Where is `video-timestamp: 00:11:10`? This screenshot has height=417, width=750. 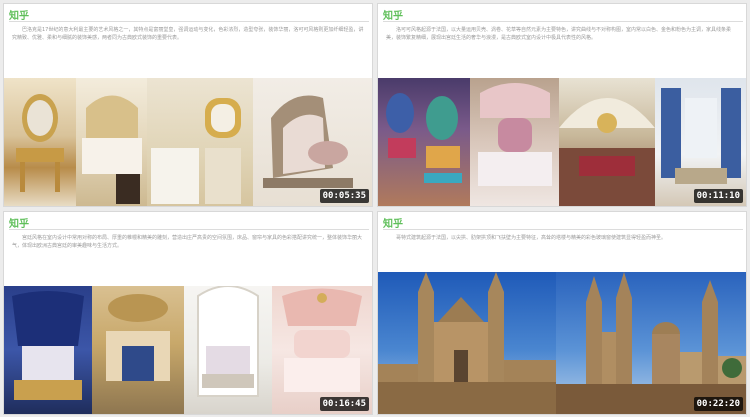 video-timestamp: 00:11:10 is located at coordinates (718, 196).